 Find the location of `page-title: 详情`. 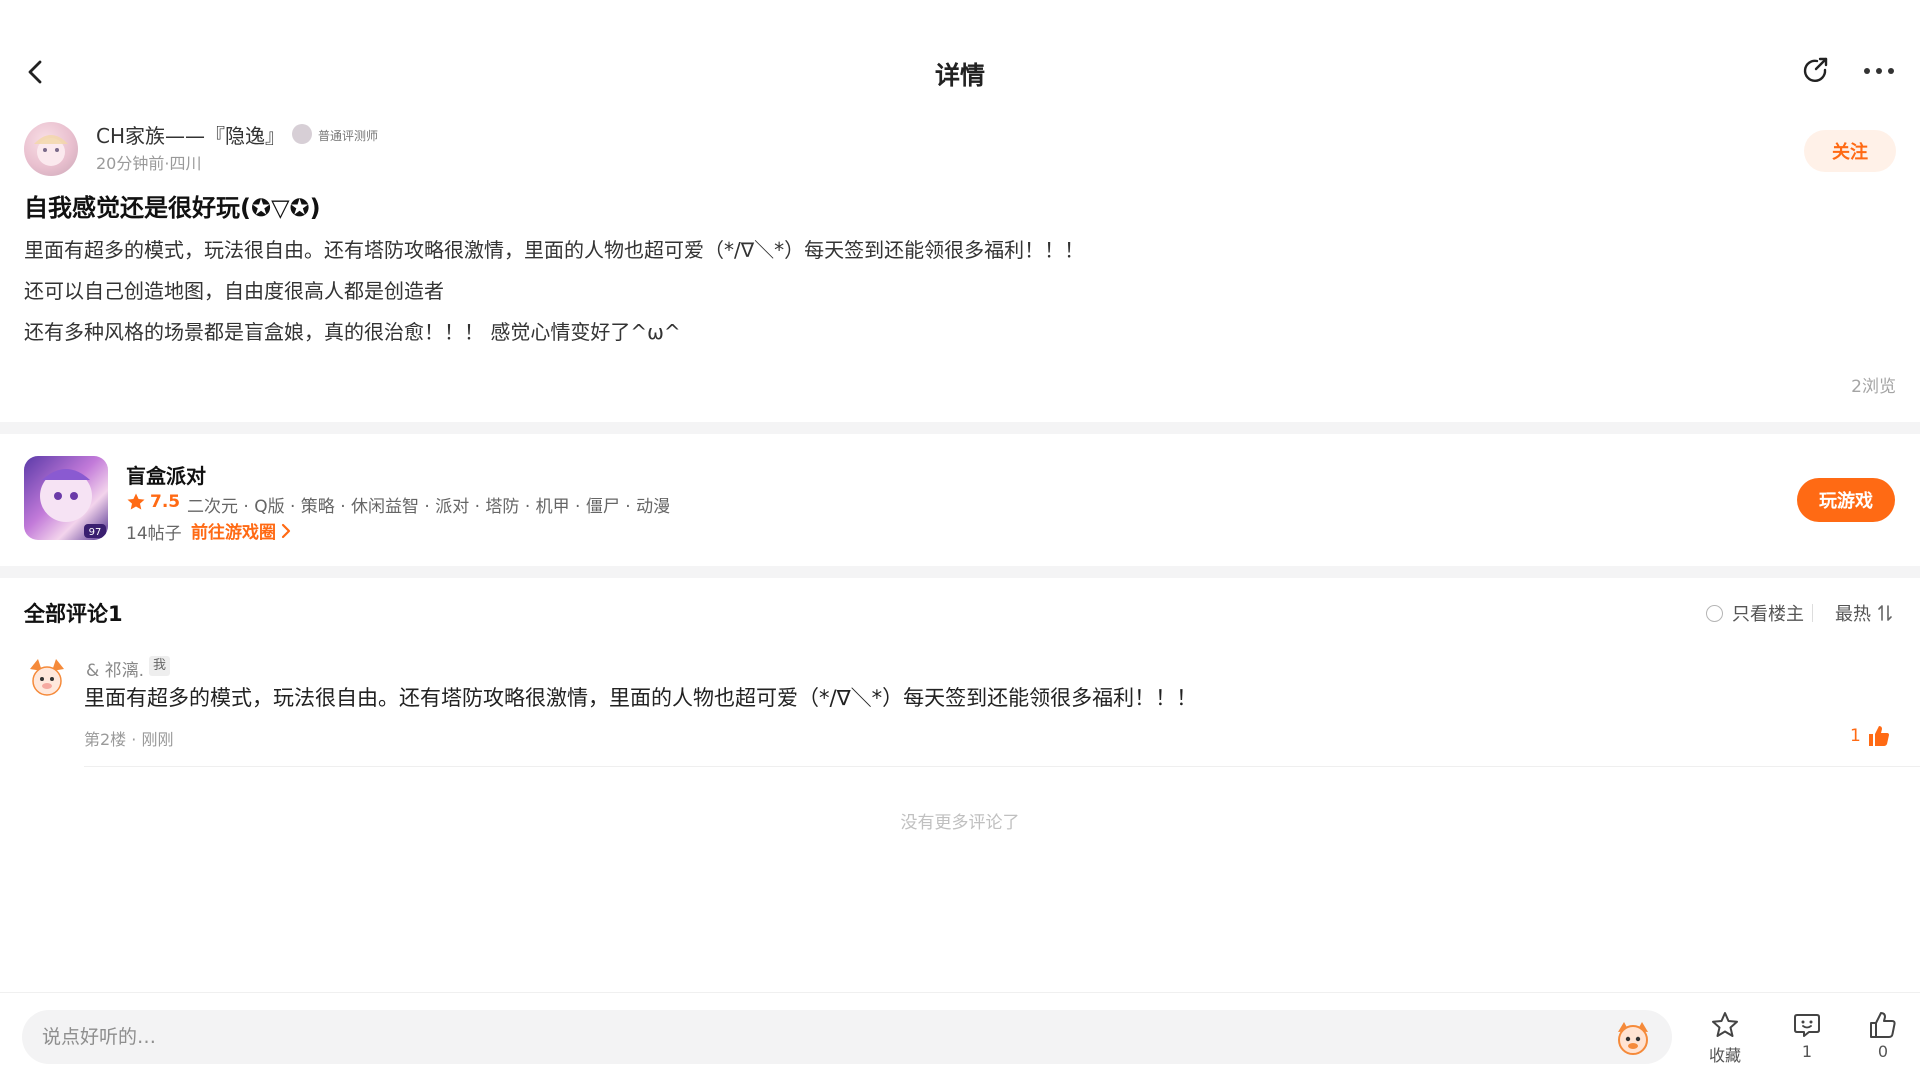

page-title: 详情 is located at coordinates (959, 75).